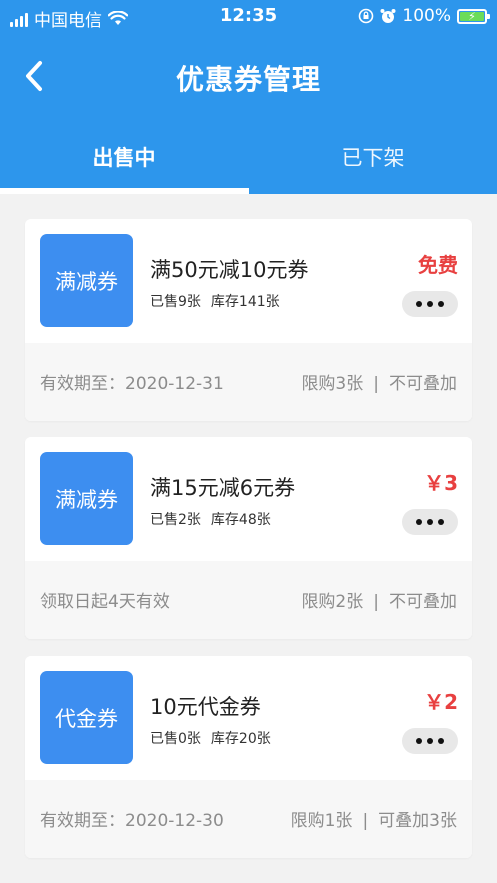  I want to click on coupon-card-footer: 有效期至：2020-12-31 限购3张 | 不可叠加, so click(248, 382).